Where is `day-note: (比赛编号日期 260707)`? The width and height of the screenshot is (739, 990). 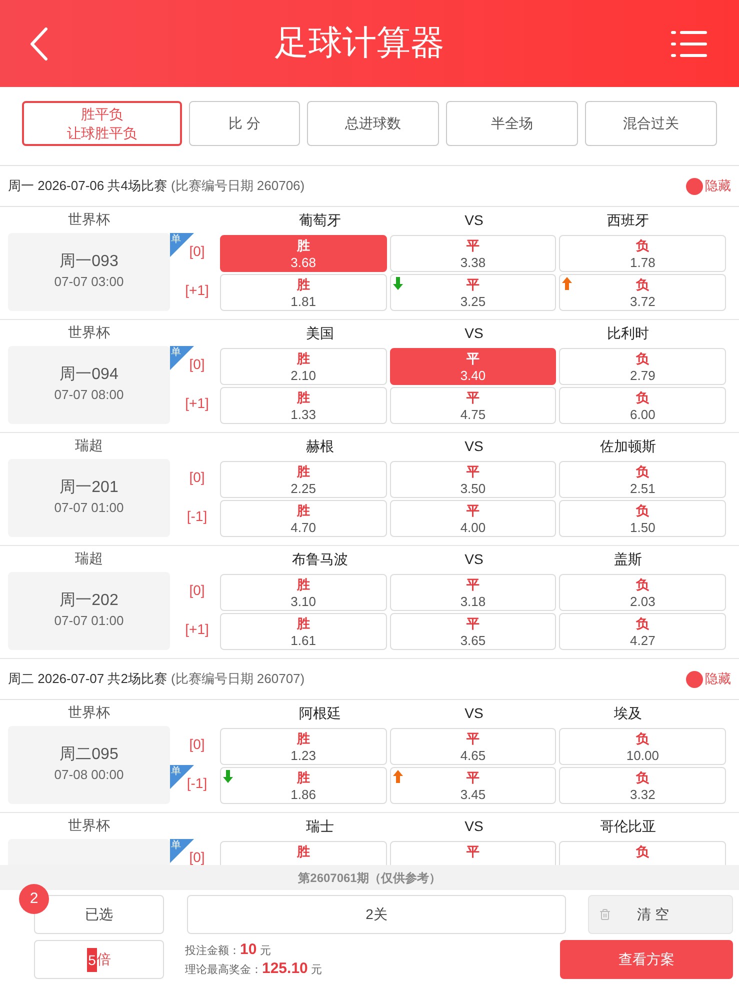
day-note: (比赛编号日期 260707) is located at coordinates (237, 679).